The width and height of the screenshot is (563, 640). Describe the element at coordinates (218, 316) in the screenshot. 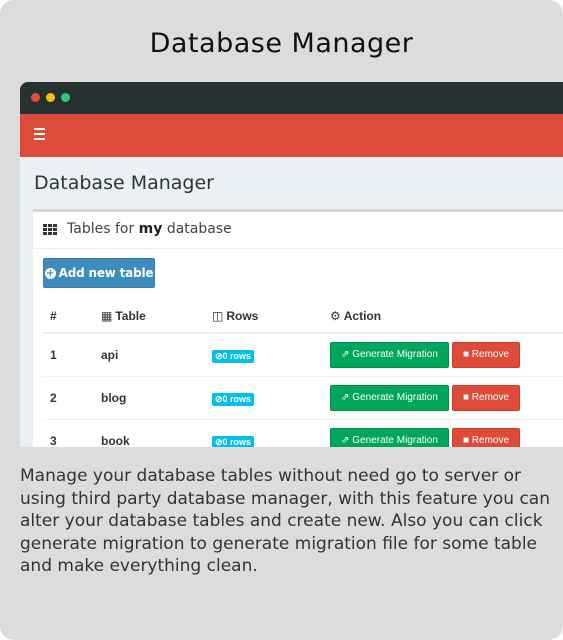

I see `columns-icon: ◫` at that location.